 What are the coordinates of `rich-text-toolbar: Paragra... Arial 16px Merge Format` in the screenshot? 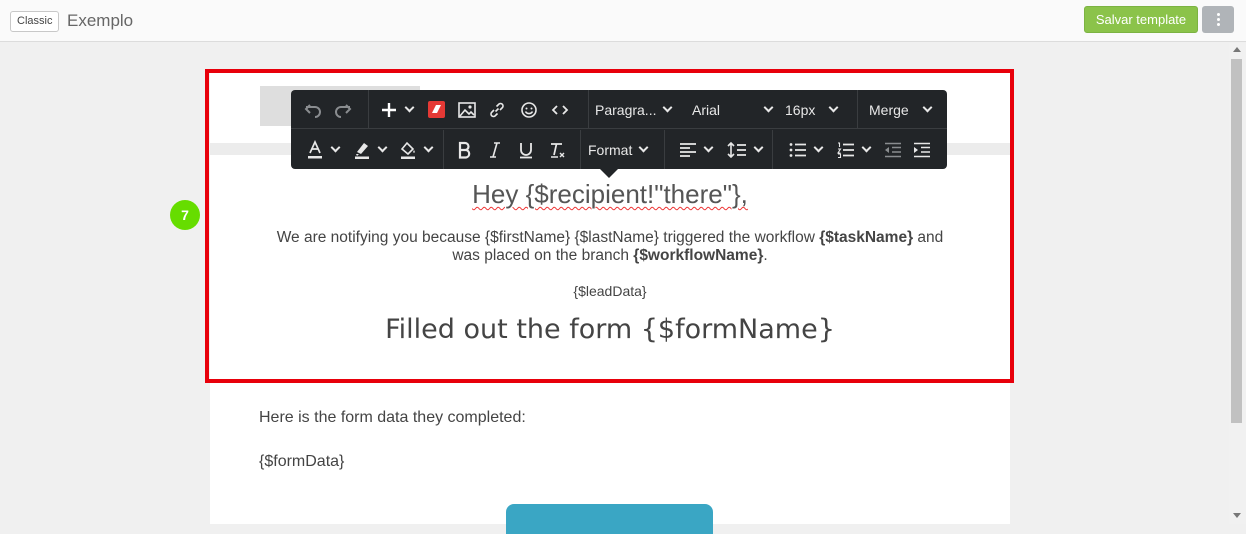 It's located at (619, 129).